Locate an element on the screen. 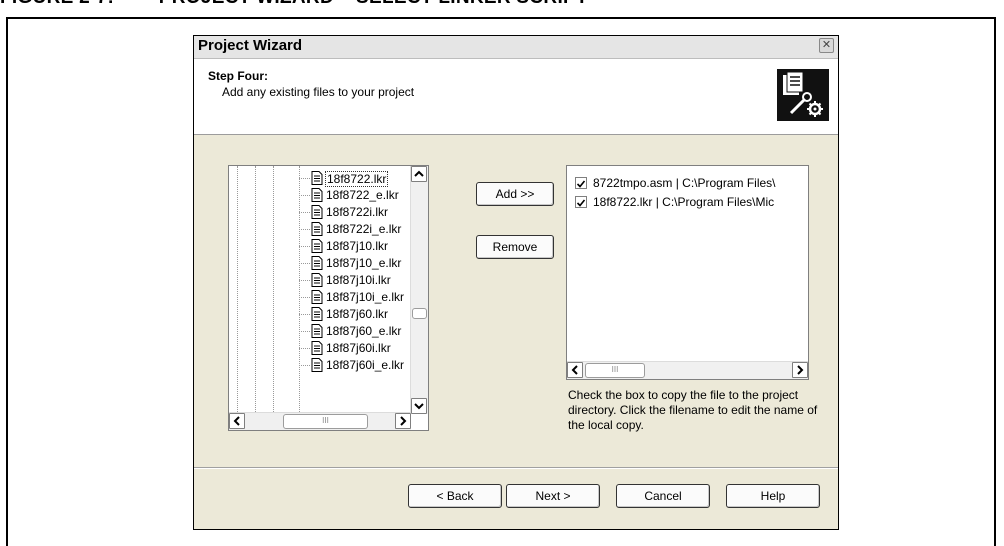 The height and width of the screenshot is (546, 1004). arrow-down-icon is located at coordinates (419, 406).